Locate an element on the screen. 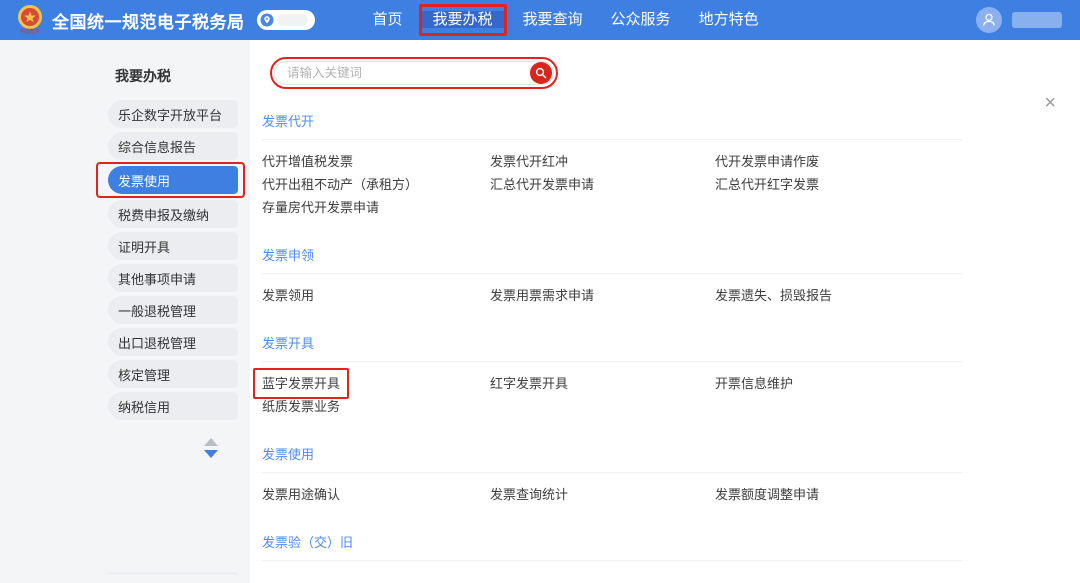  tax-emblem-icon is located at coordinates (30, 17).